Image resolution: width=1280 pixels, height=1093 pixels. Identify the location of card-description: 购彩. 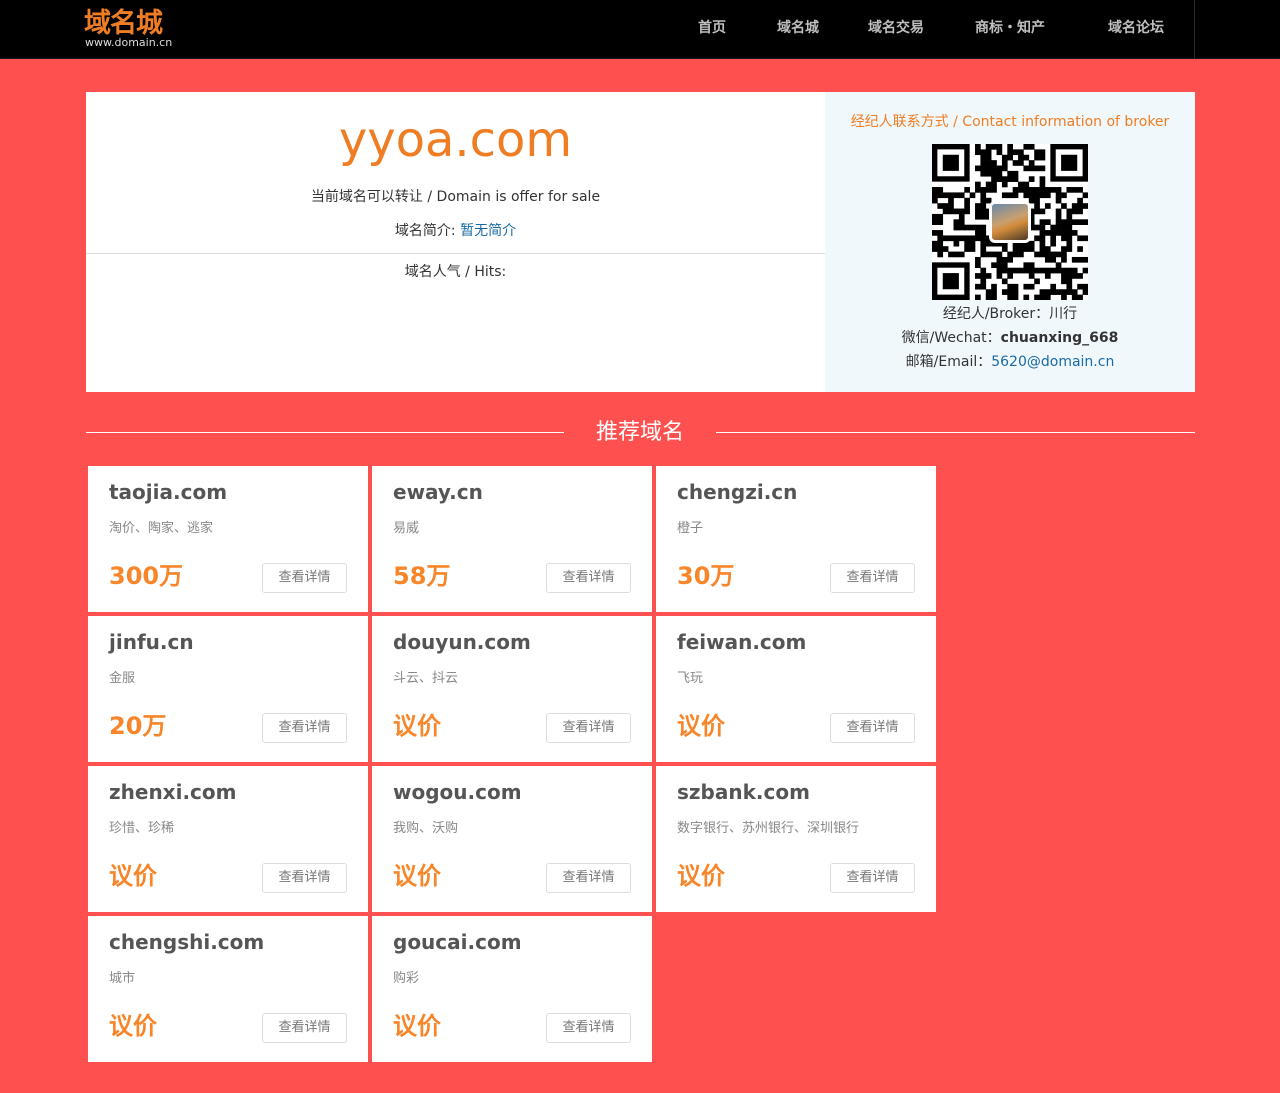
(406, 978).